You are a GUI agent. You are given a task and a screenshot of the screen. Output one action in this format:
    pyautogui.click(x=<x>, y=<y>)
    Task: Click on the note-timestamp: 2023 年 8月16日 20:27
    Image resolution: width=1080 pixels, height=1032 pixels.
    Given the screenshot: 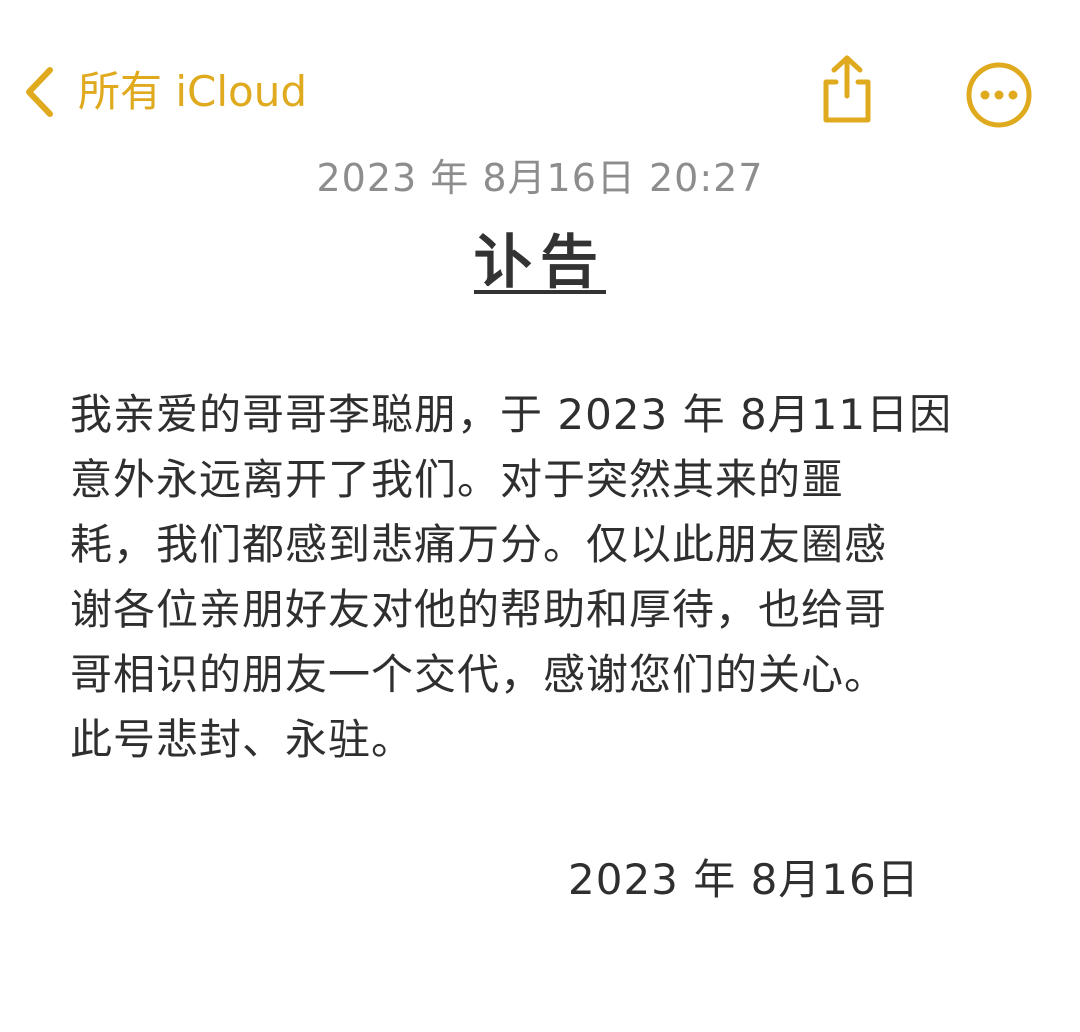 What is the action you would take?
    pyautogui.click(x=540, y=178)
    